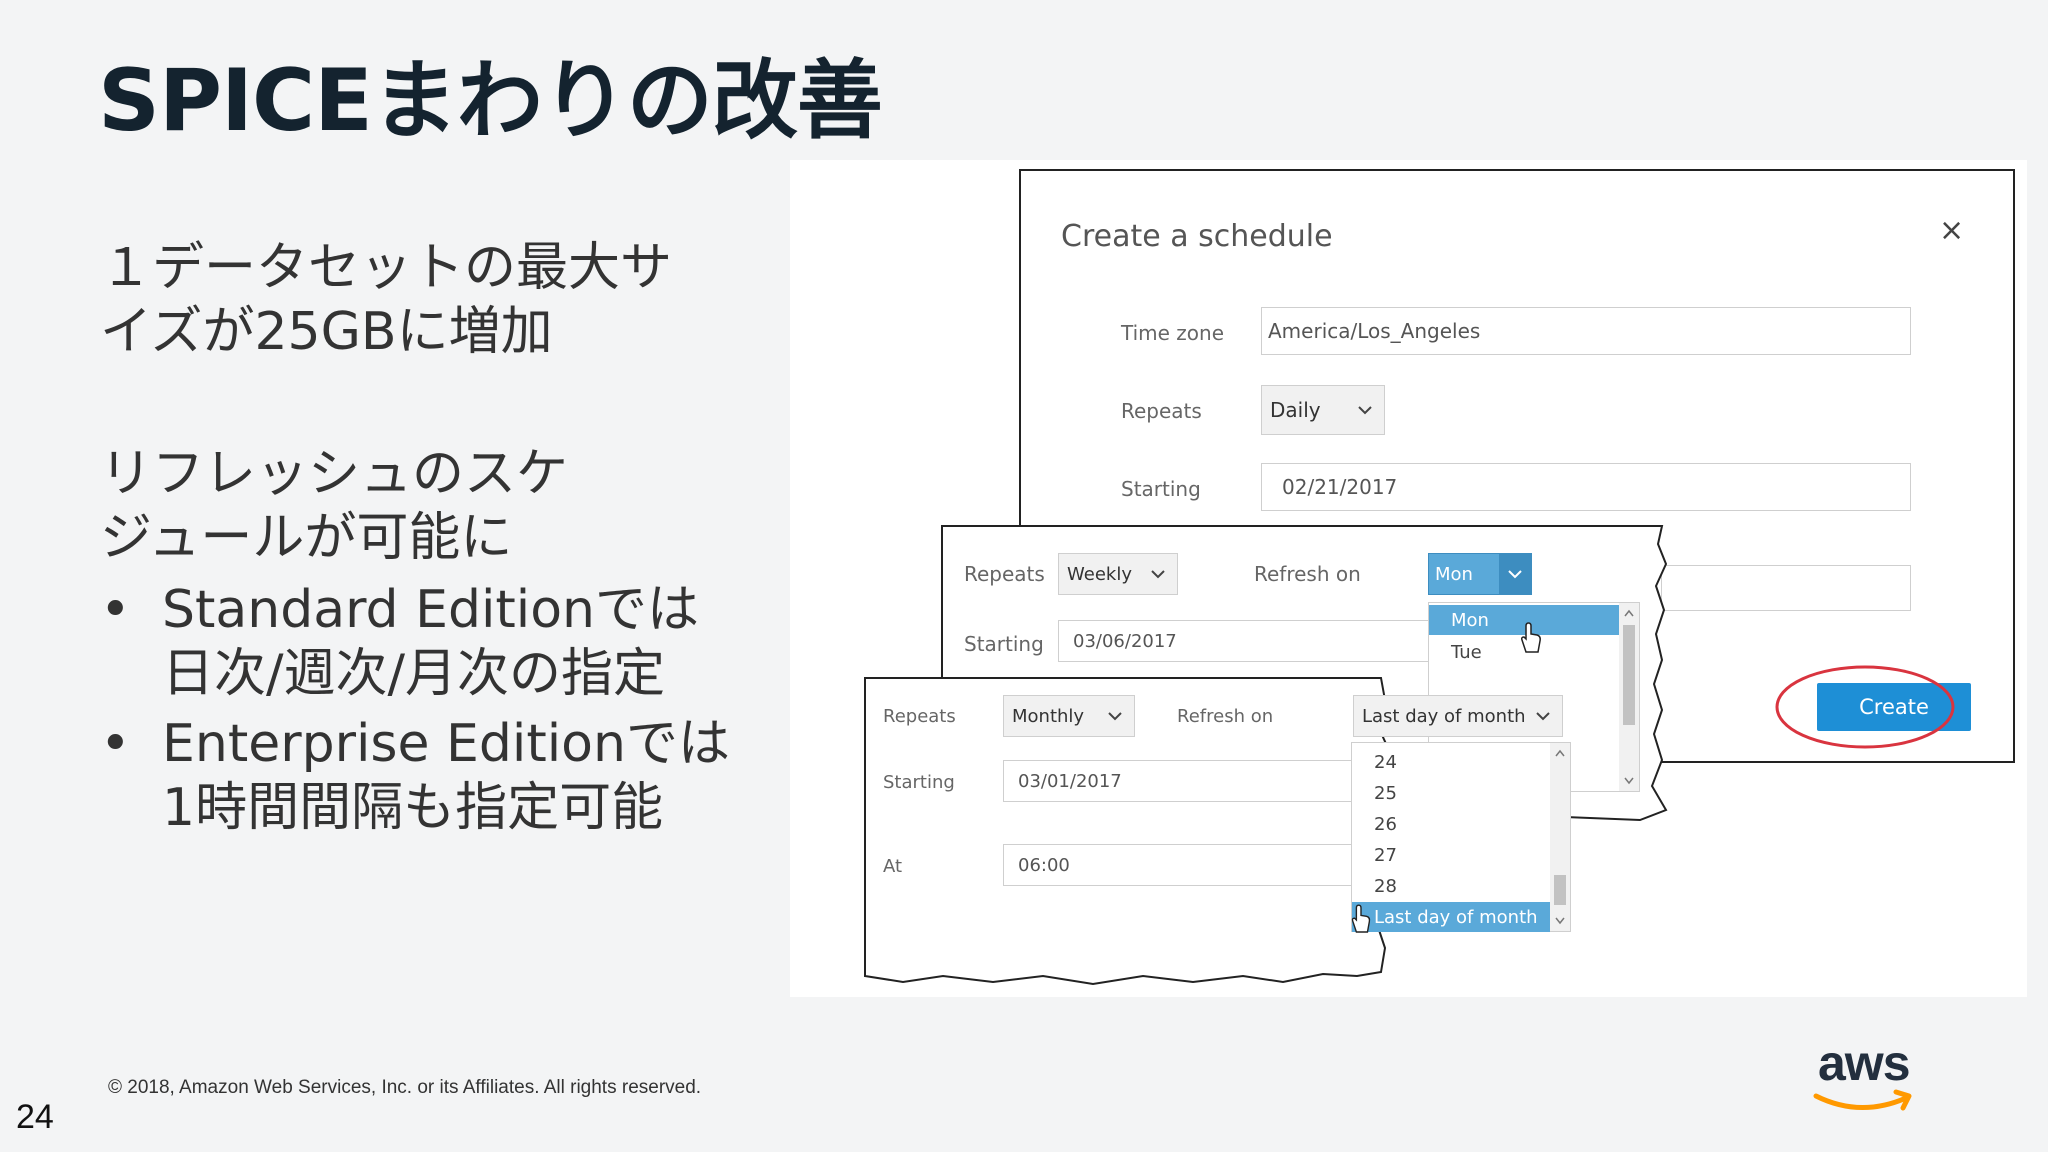  I want to click on monthly-day-dropdown: 24 25 26 27 28 Last day of month, so click(1461, 837).